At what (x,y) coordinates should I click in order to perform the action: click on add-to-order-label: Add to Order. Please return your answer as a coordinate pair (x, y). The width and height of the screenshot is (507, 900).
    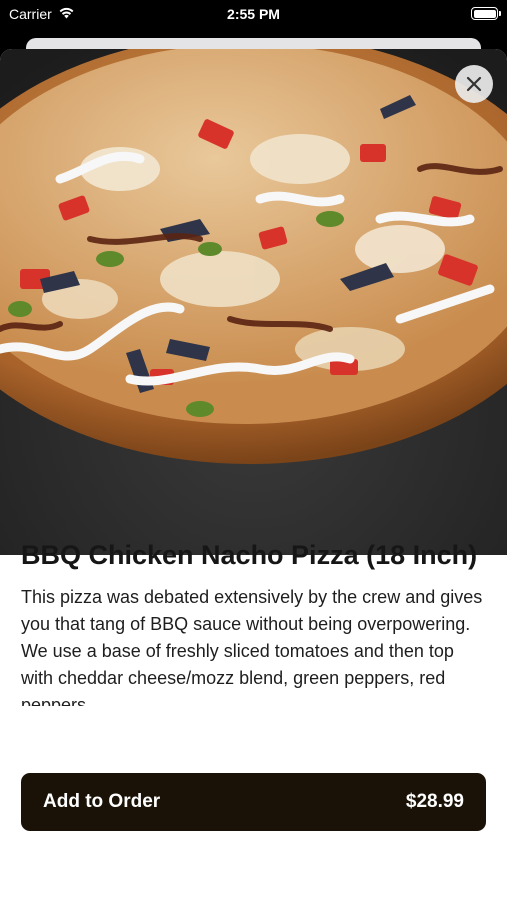
    Looking at the image, I should click on (102, 801).